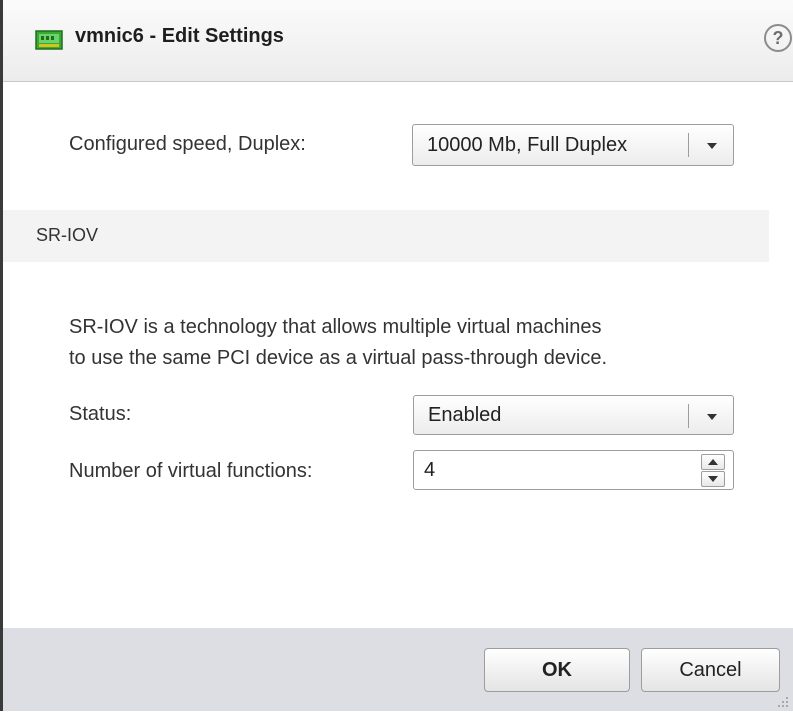 Image resolution: width=793 pixels, height=713 pixels. Describe the element at coordinates (573, 415) in the screenshot. I see `status-dropdown: Enabled` at that location.